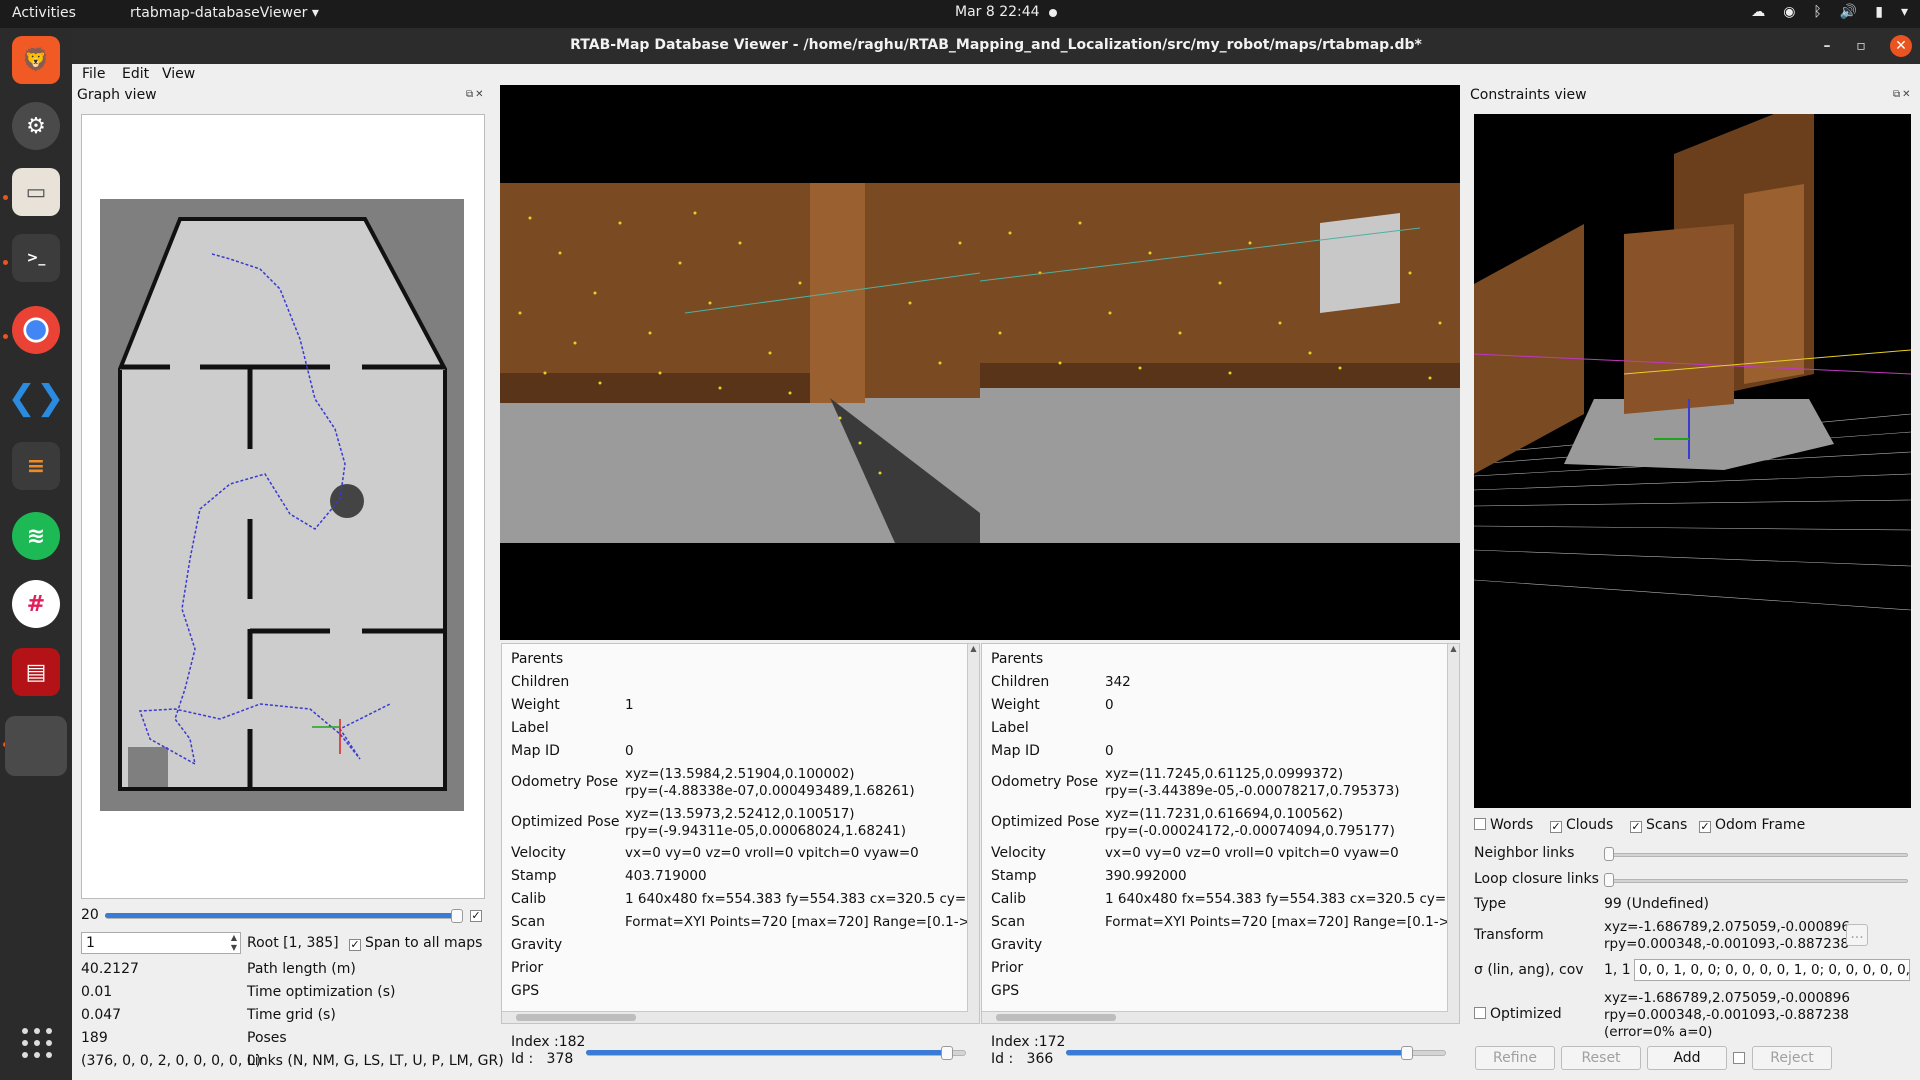  What do you see at coordinates (1760, 825) in the screenshot?
I see `odom-frame-label: Odom Frame` at bounding box center [1760, 825].